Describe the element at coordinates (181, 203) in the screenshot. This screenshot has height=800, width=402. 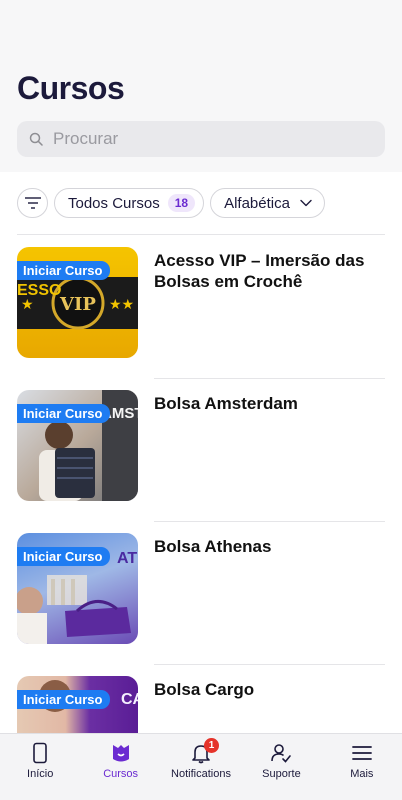
I see `courses-count-badge: 18` at that location.